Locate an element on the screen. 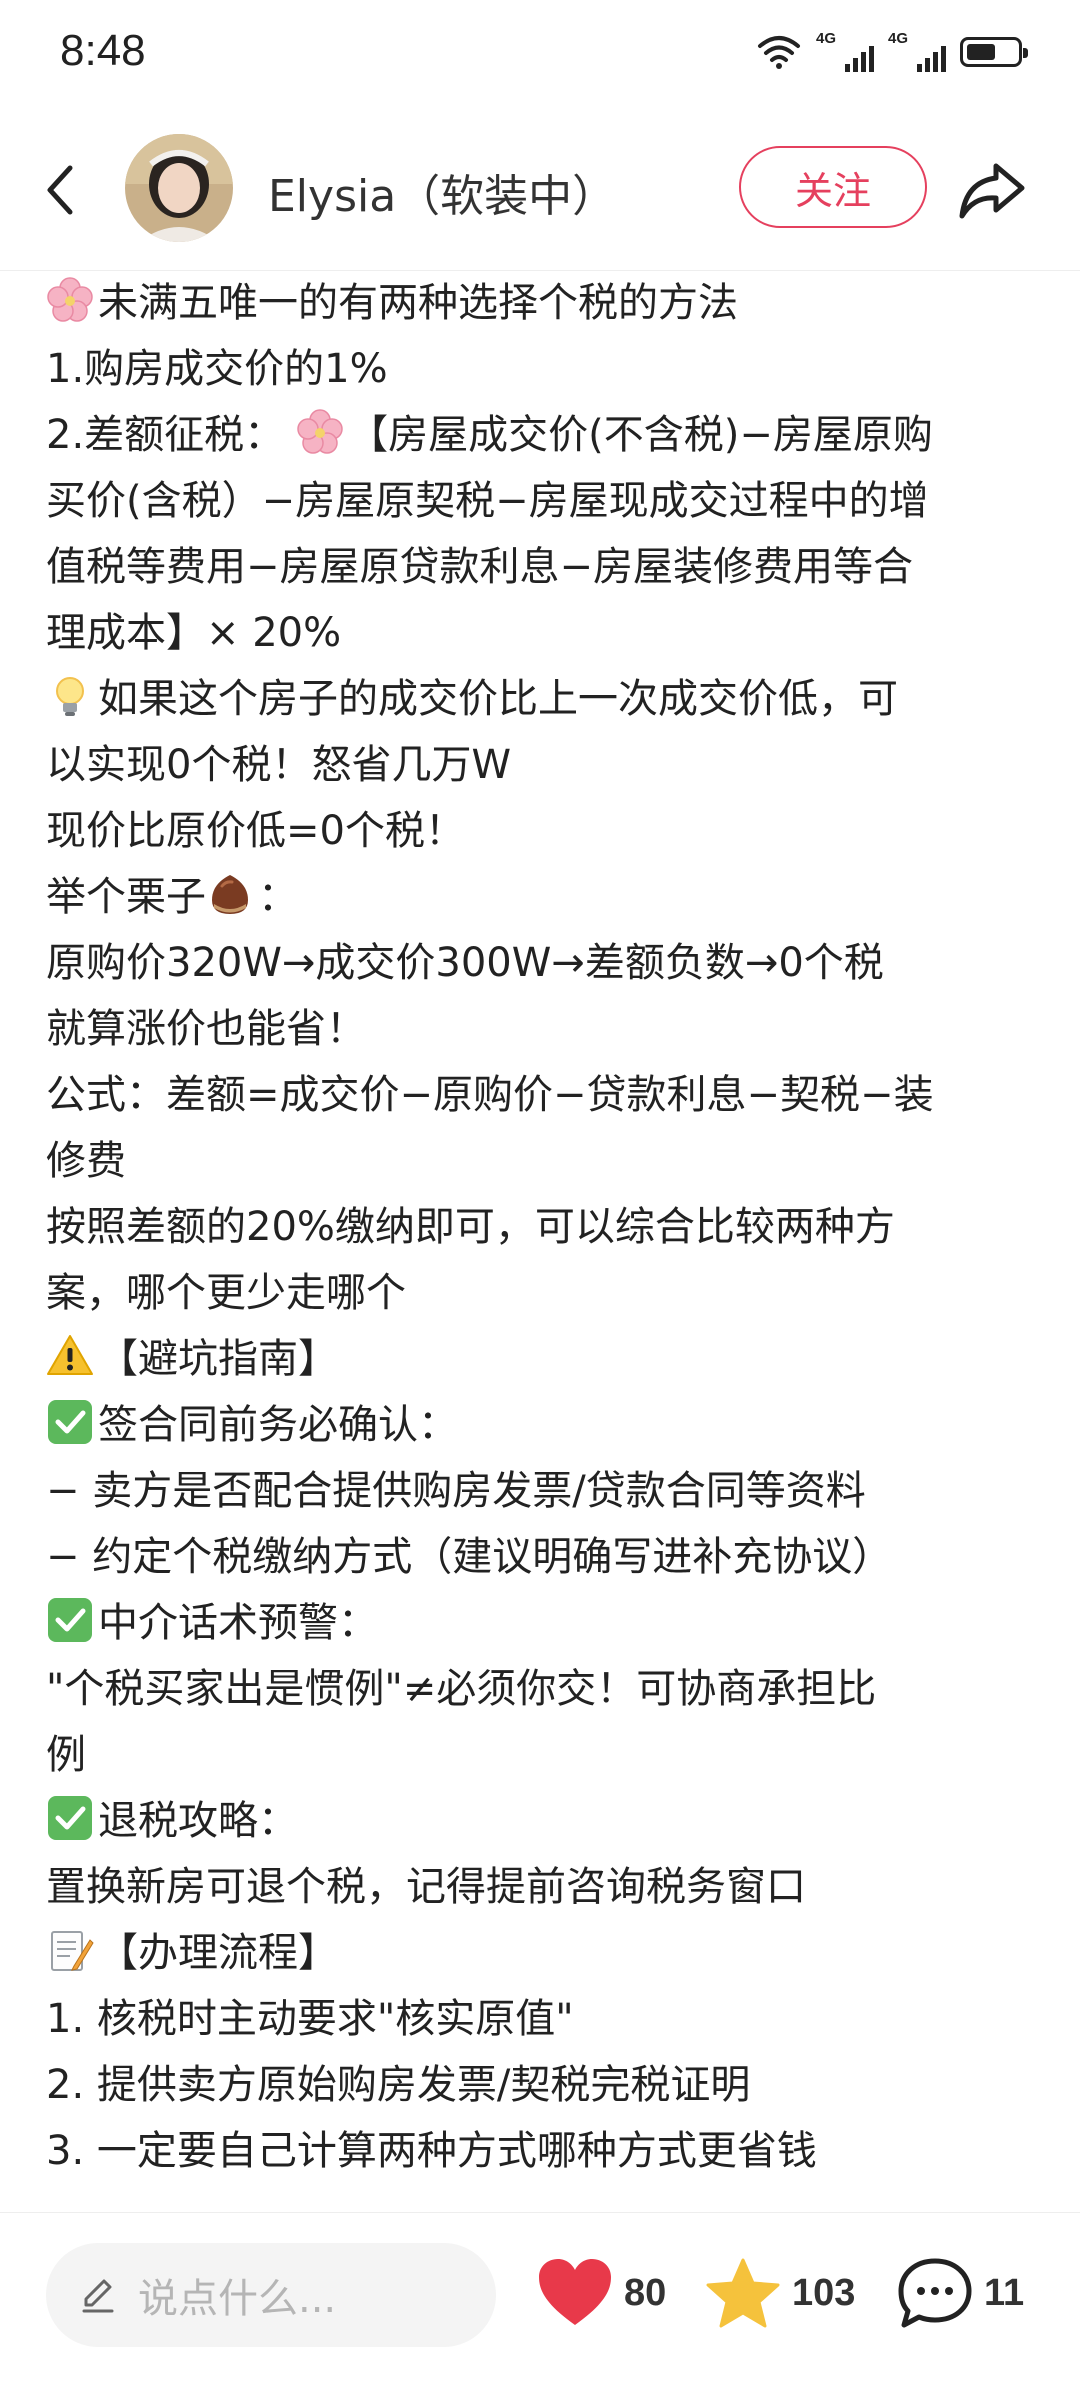 This screenshot has height=2383, width=1080. content-line: 以实现0个税！怒省几万W is located at coordinates (546, 765).